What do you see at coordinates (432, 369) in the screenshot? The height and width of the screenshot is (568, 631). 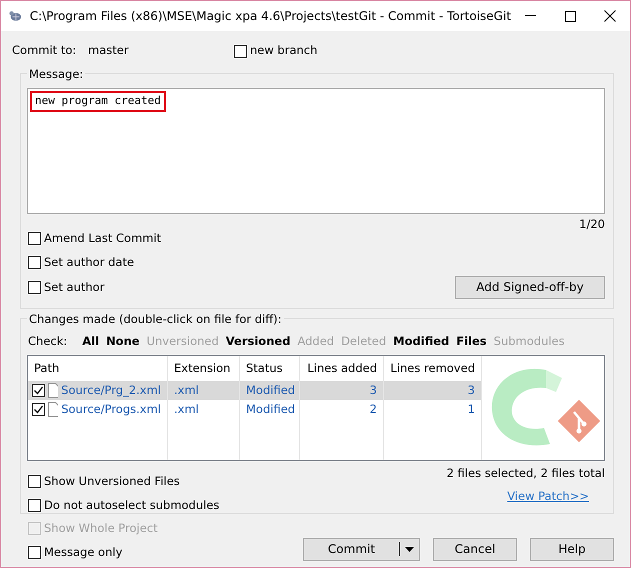 I see `column-header: Lines removed` at bounding box center [432, 369].